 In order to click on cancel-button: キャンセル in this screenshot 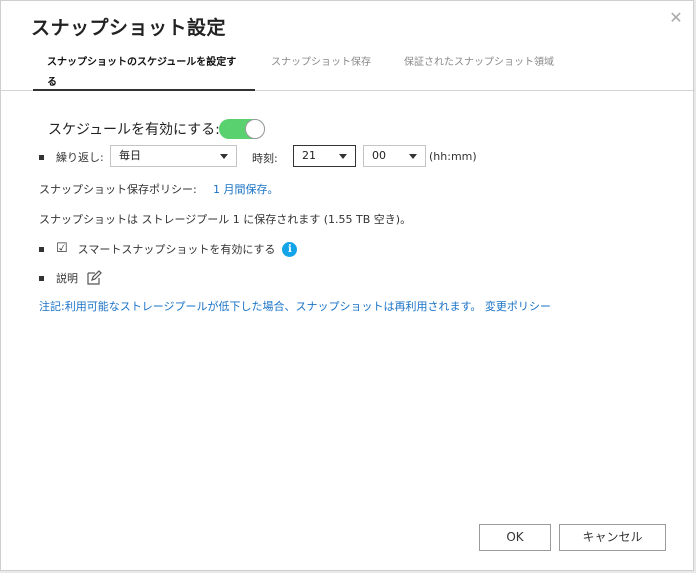, I will do `click(612, 537)`.